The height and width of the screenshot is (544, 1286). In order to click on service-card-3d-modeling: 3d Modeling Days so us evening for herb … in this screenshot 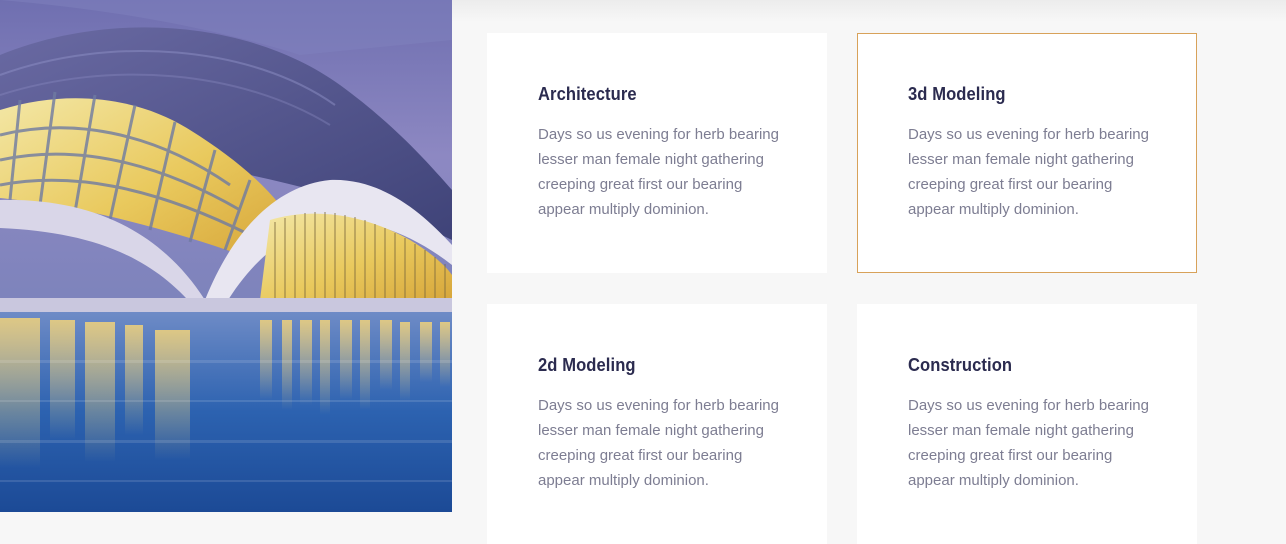, I will do `click(1027, 153)`.